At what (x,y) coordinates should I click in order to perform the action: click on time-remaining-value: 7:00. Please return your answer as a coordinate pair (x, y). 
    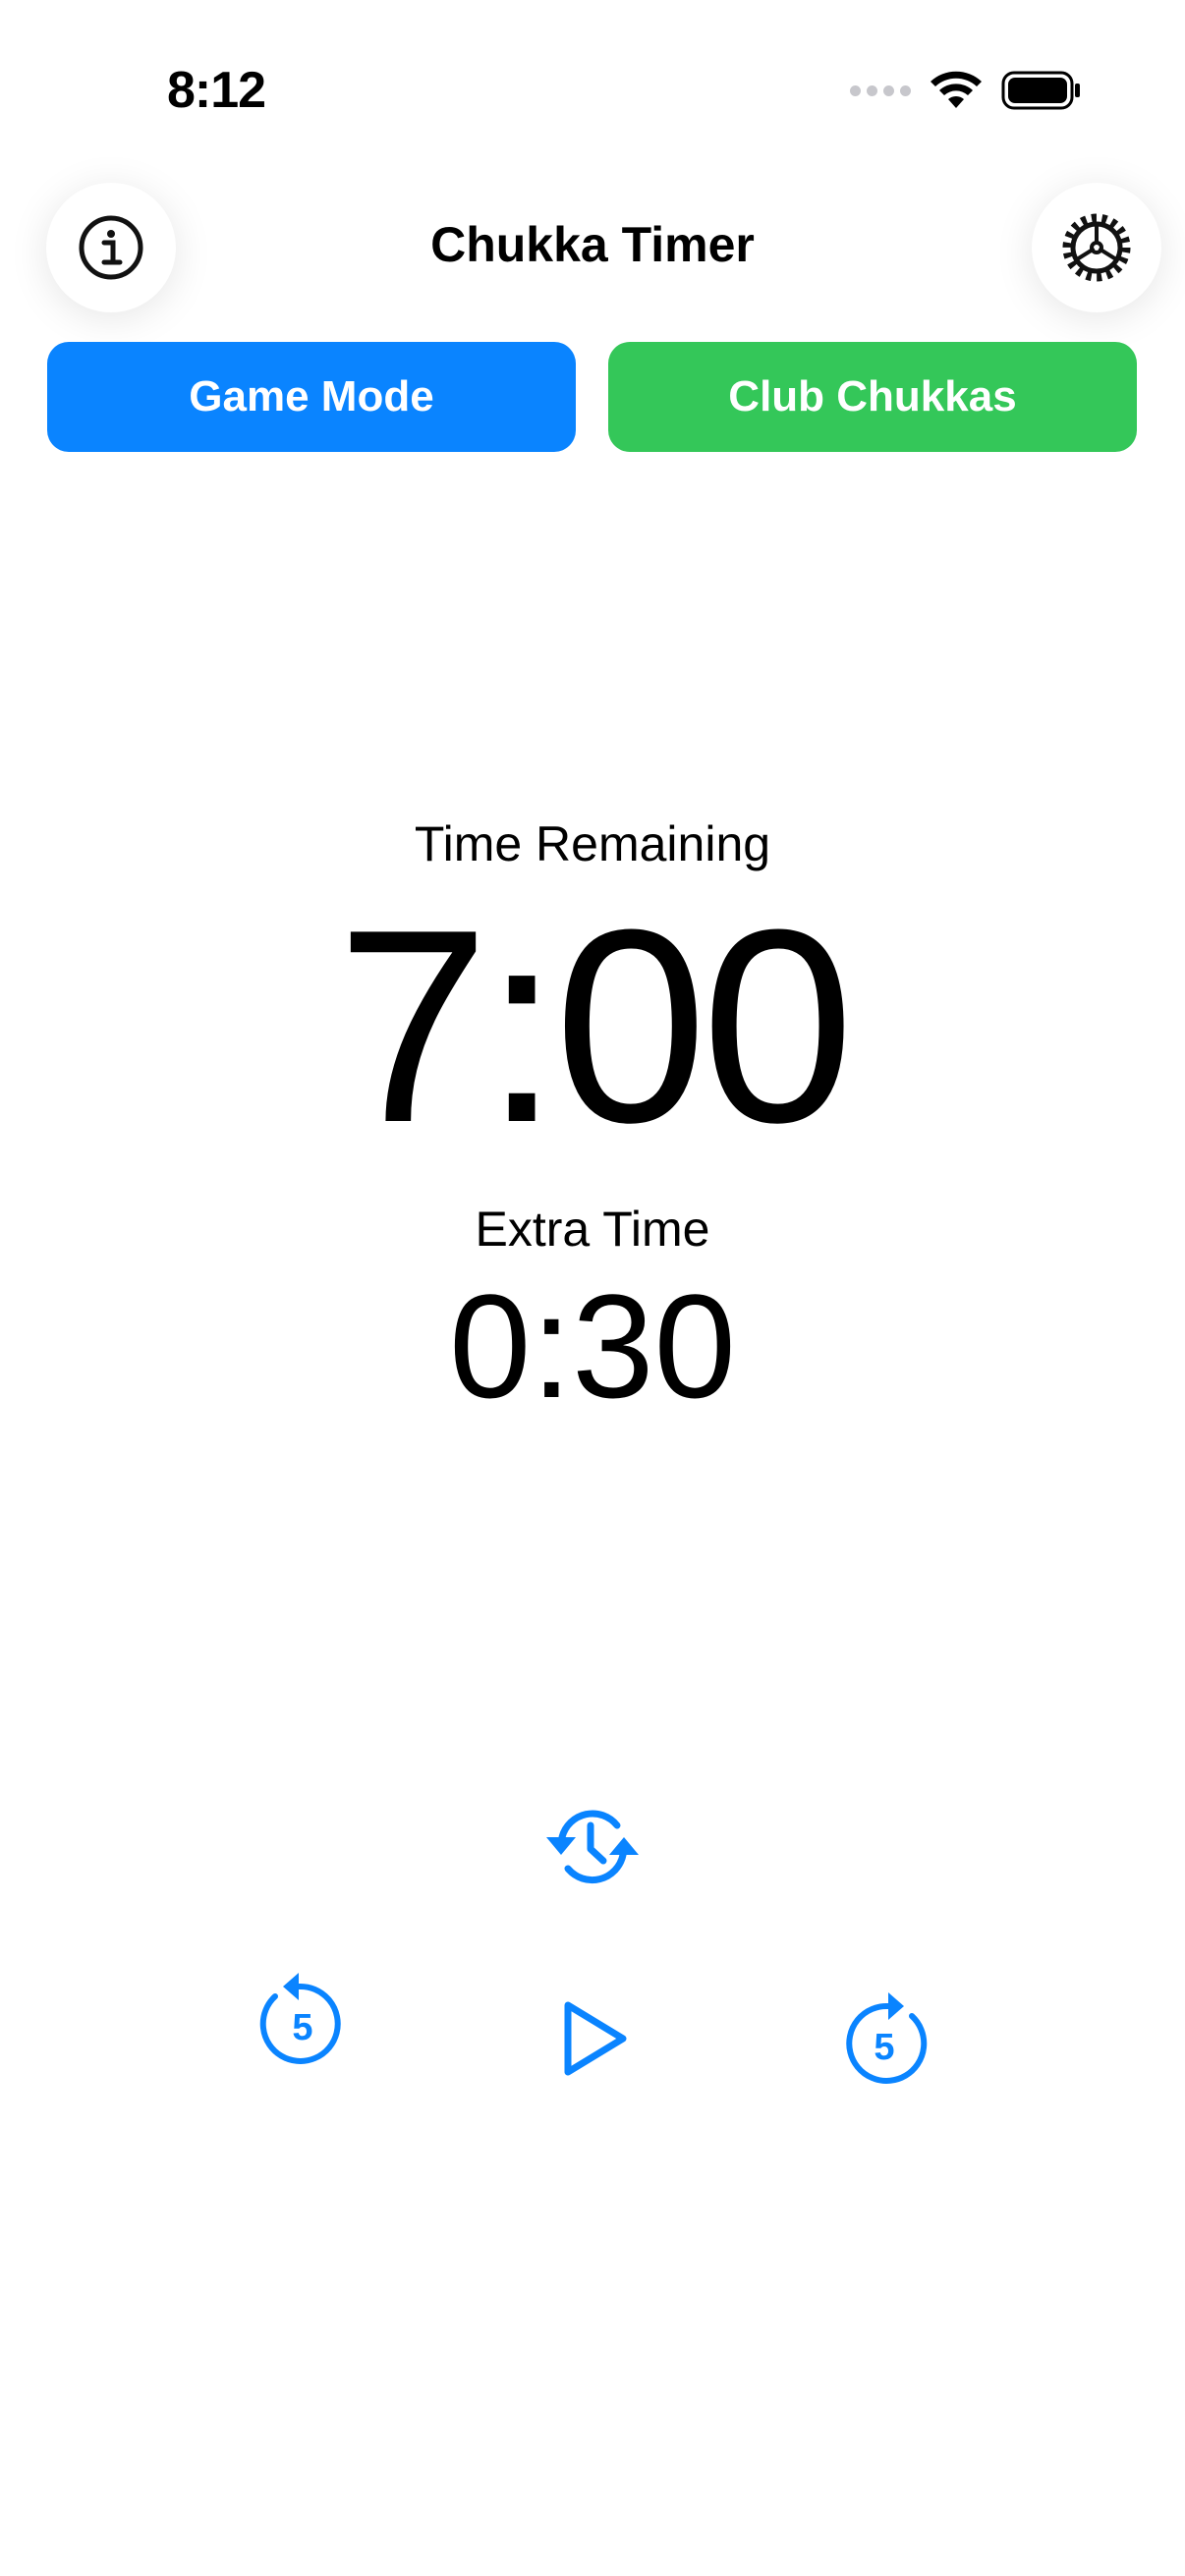
    Looking at the image, I should click on (596, 1026).